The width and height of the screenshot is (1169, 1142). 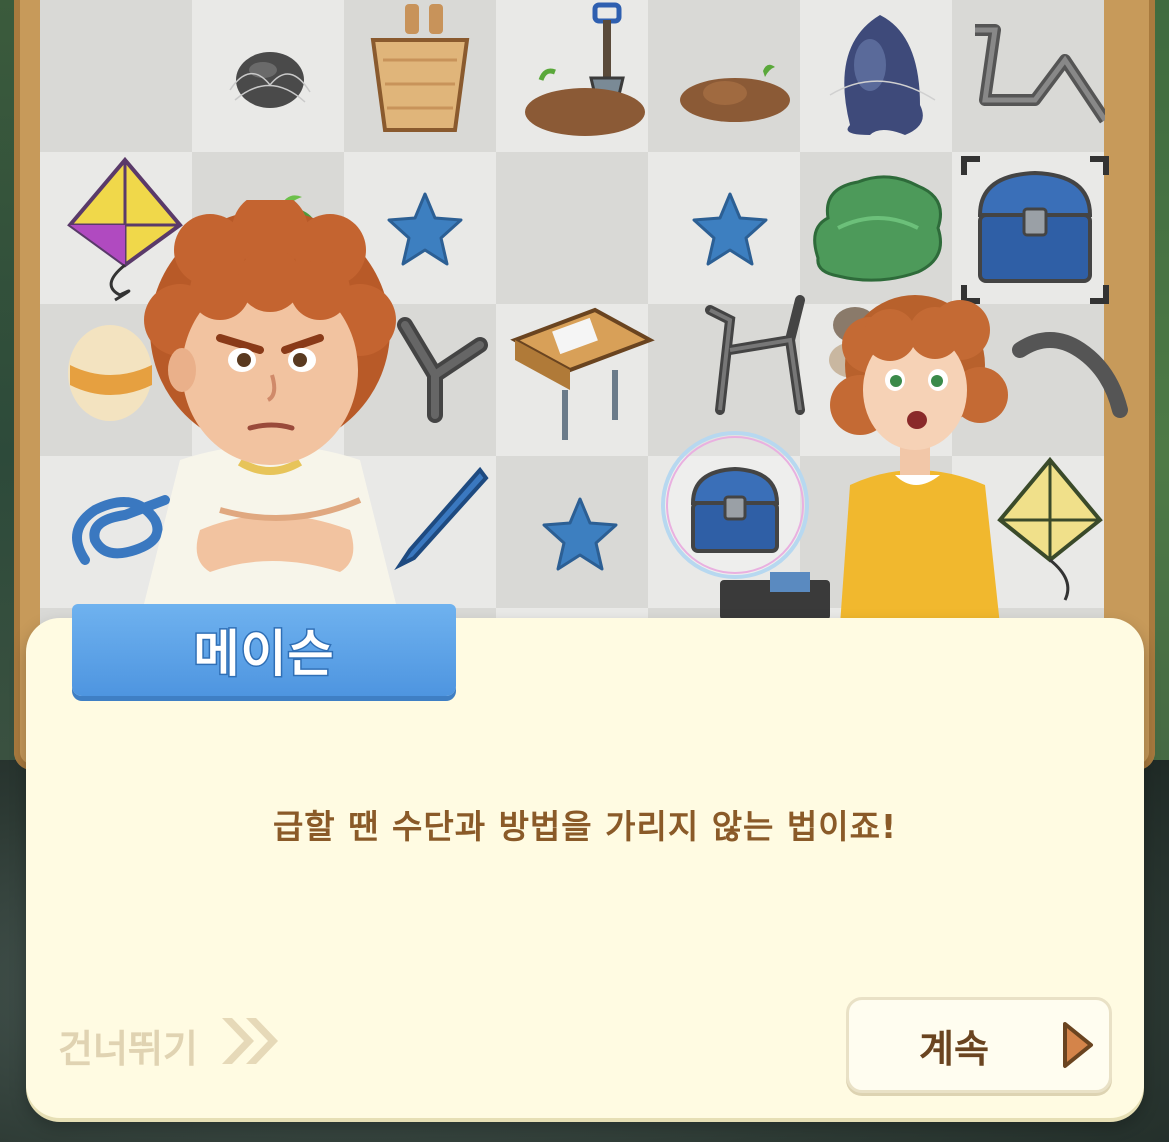 What do you see at coordinates (735, 505) in the screenshot?
I see `bubble-chest-icon` at bounding box center [735, 505].